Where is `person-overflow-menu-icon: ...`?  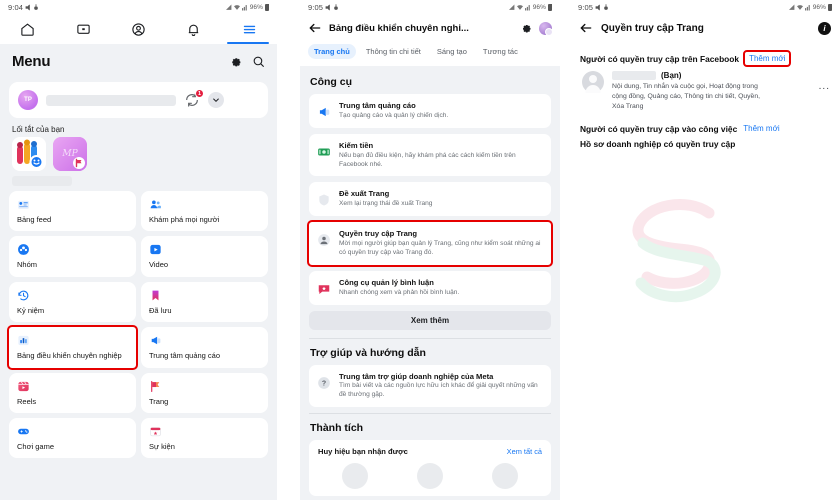 person-overflow-menu-icon: ... is located at coordinates (824, 81).